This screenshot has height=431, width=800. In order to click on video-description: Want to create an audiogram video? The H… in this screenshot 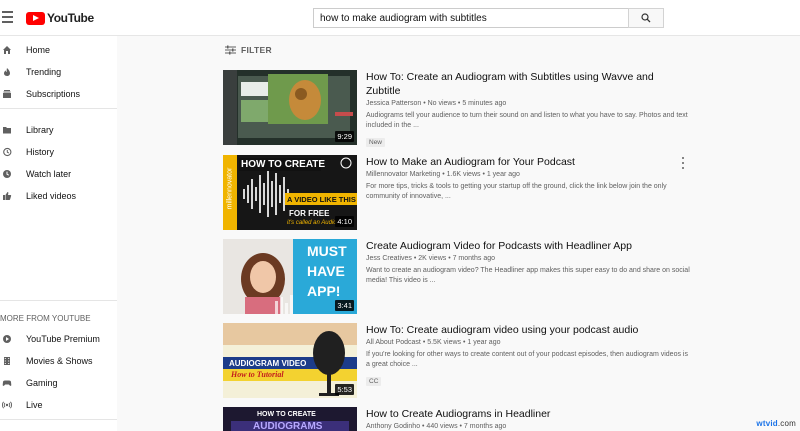, I will do `click(528, 275)`.